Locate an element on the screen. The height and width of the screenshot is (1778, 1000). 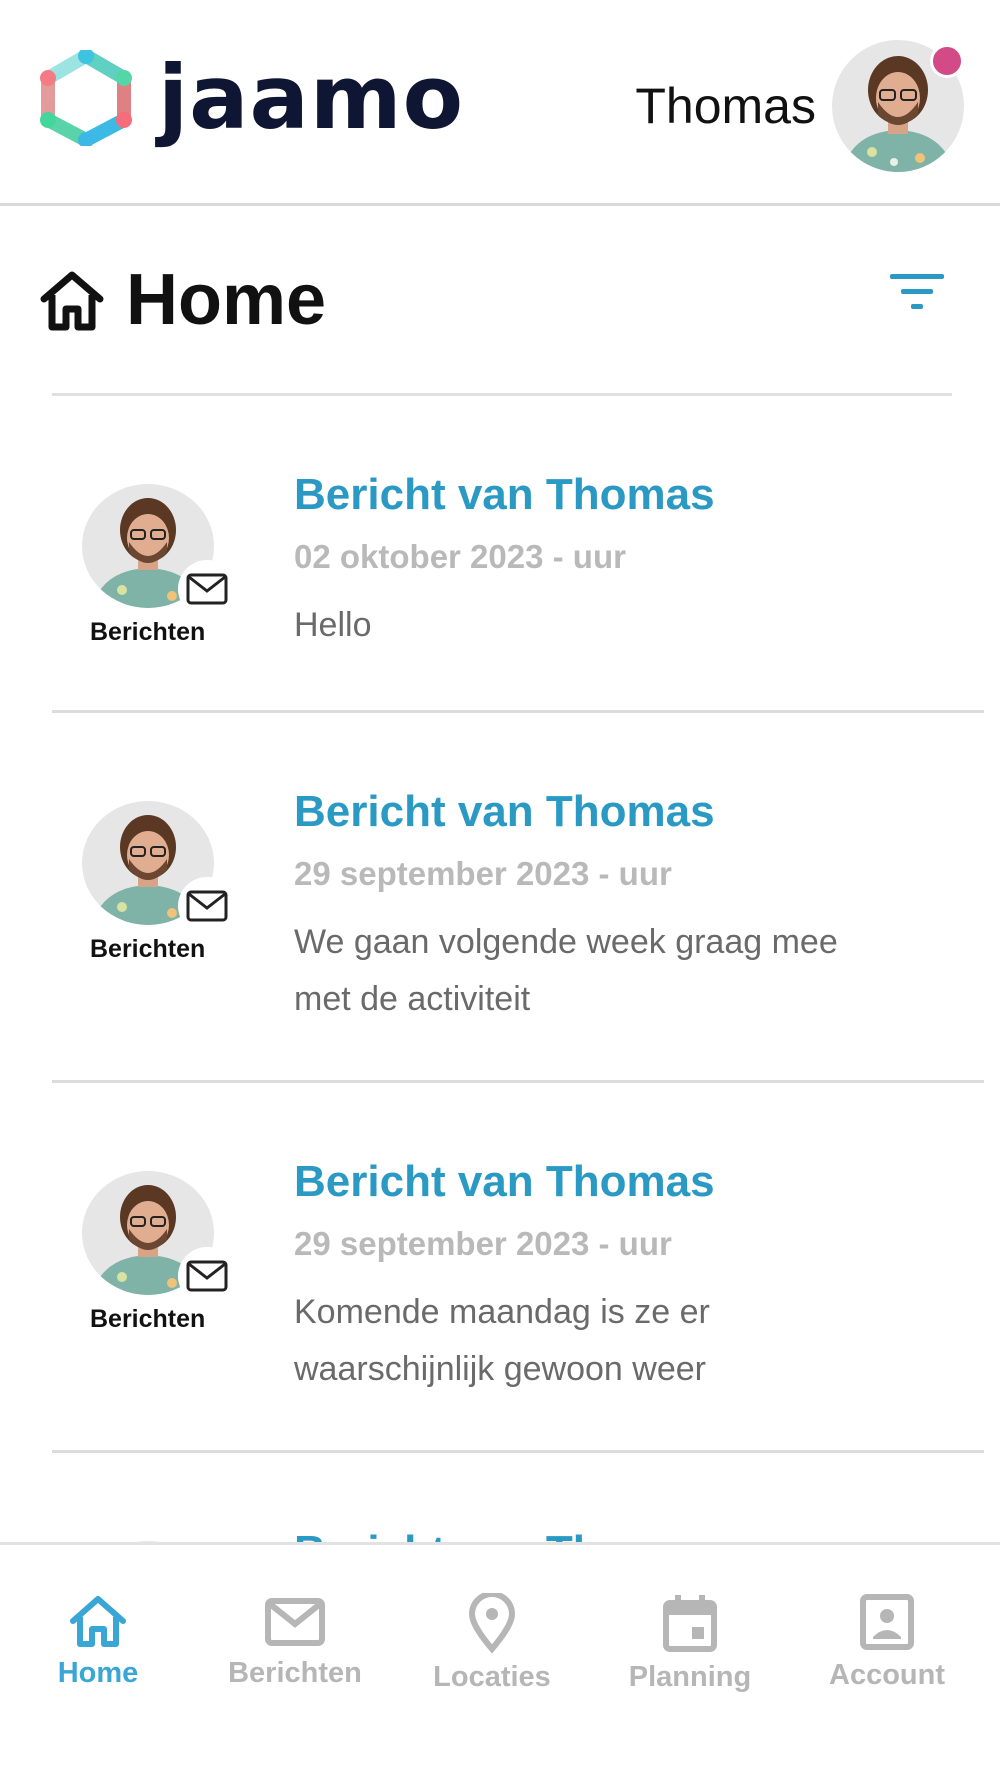
nav-item-planning: Planning is located at coordinates (690, 1643).